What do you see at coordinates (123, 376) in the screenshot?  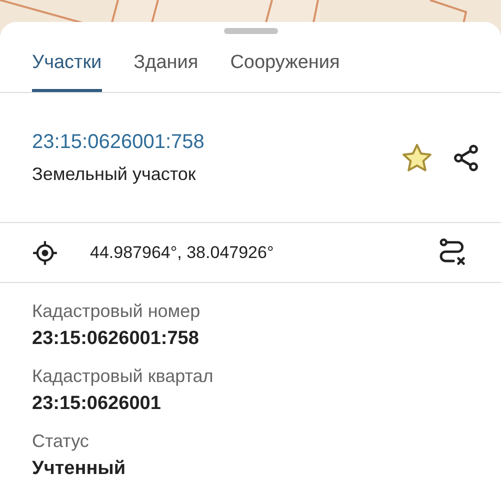 I see `field-label: Кадастровый квартал` at bounding box center [123, 376].